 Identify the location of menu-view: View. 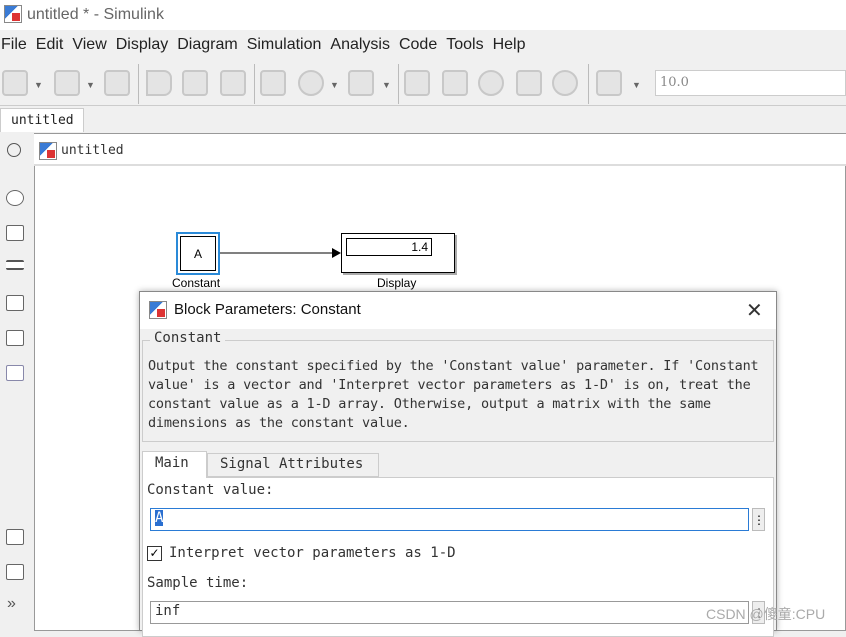
(92, 46).